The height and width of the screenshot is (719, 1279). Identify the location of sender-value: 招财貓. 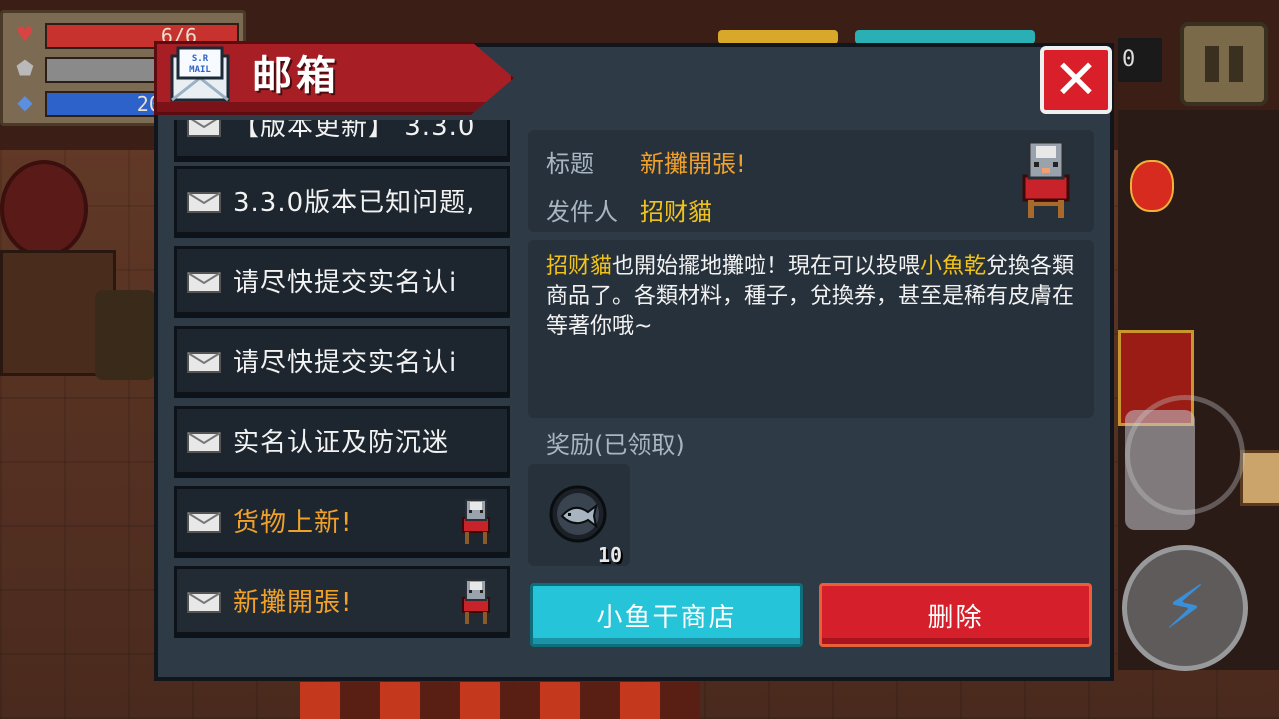
(676, 212).